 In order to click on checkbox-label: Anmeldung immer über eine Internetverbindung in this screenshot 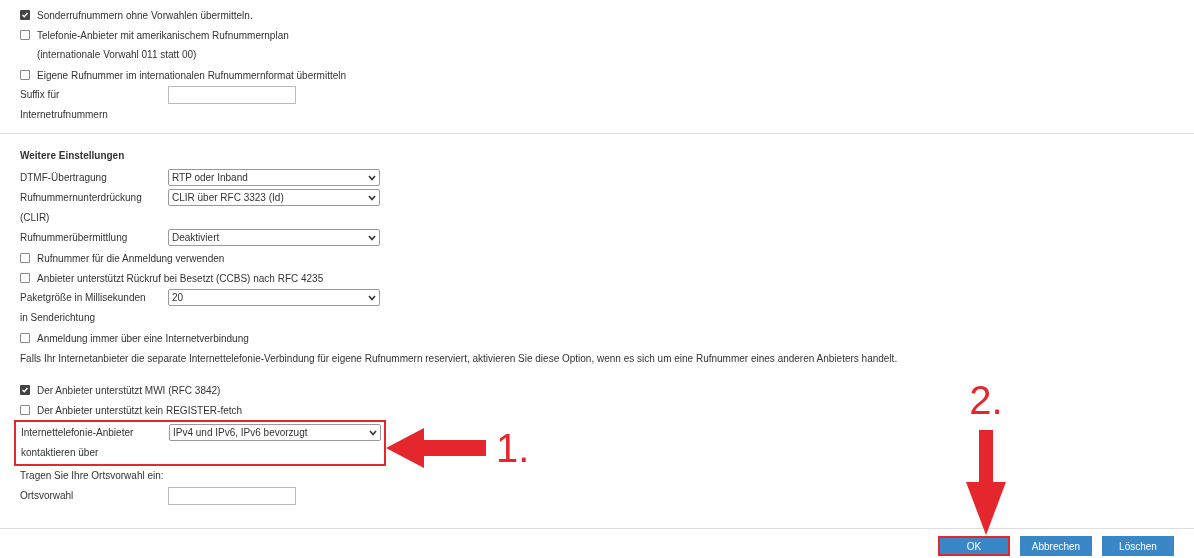, I will do `click(143, 338)`.